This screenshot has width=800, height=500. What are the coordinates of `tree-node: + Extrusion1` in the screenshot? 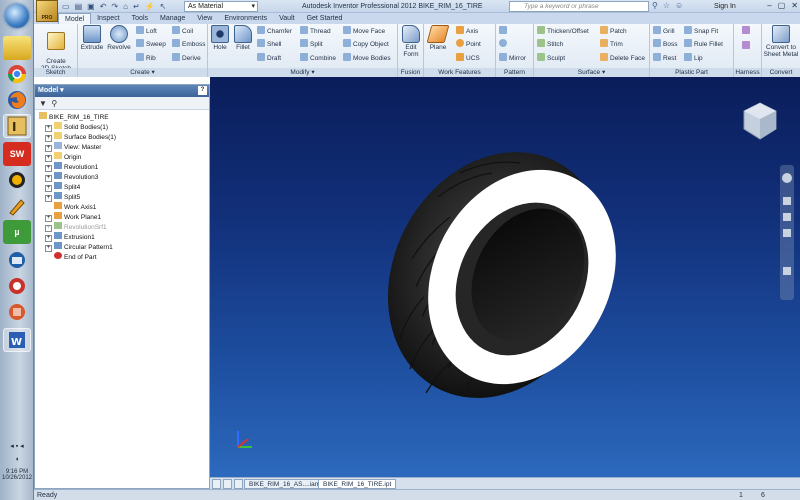 It's located at (70, 237).